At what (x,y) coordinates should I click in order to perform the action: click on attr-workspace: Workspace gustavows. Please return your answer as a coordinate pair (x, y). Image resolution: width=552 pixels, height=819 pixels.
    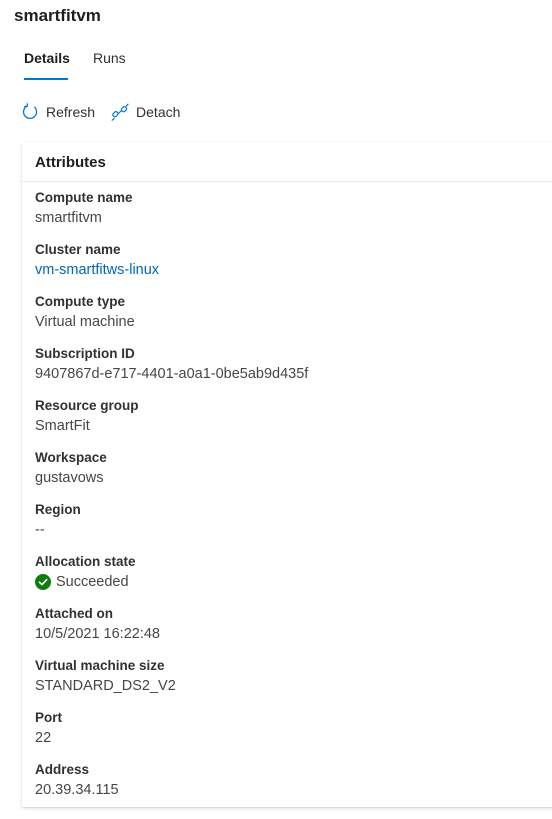
    Looking at the image, I should click on (292, 474).